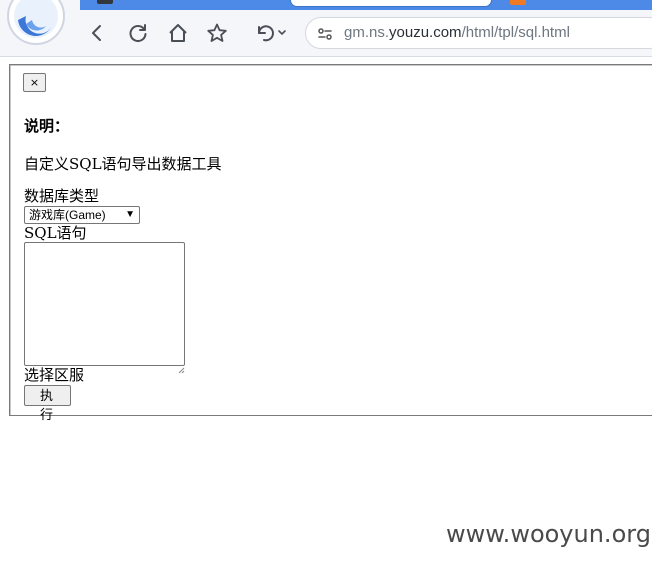 Image resolution: width=652 pixels, height=564 pixels. I want to click on home-button, so click(178, 33).